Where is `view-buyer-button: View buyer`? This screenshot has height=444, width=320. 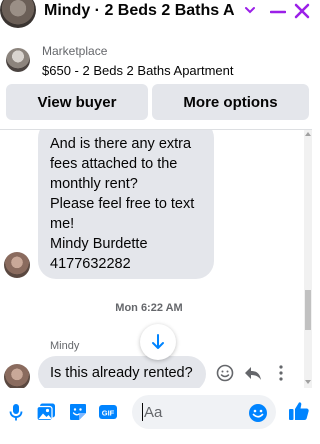
view-buyer-button: View buyer is located at coordinates (77, 102).